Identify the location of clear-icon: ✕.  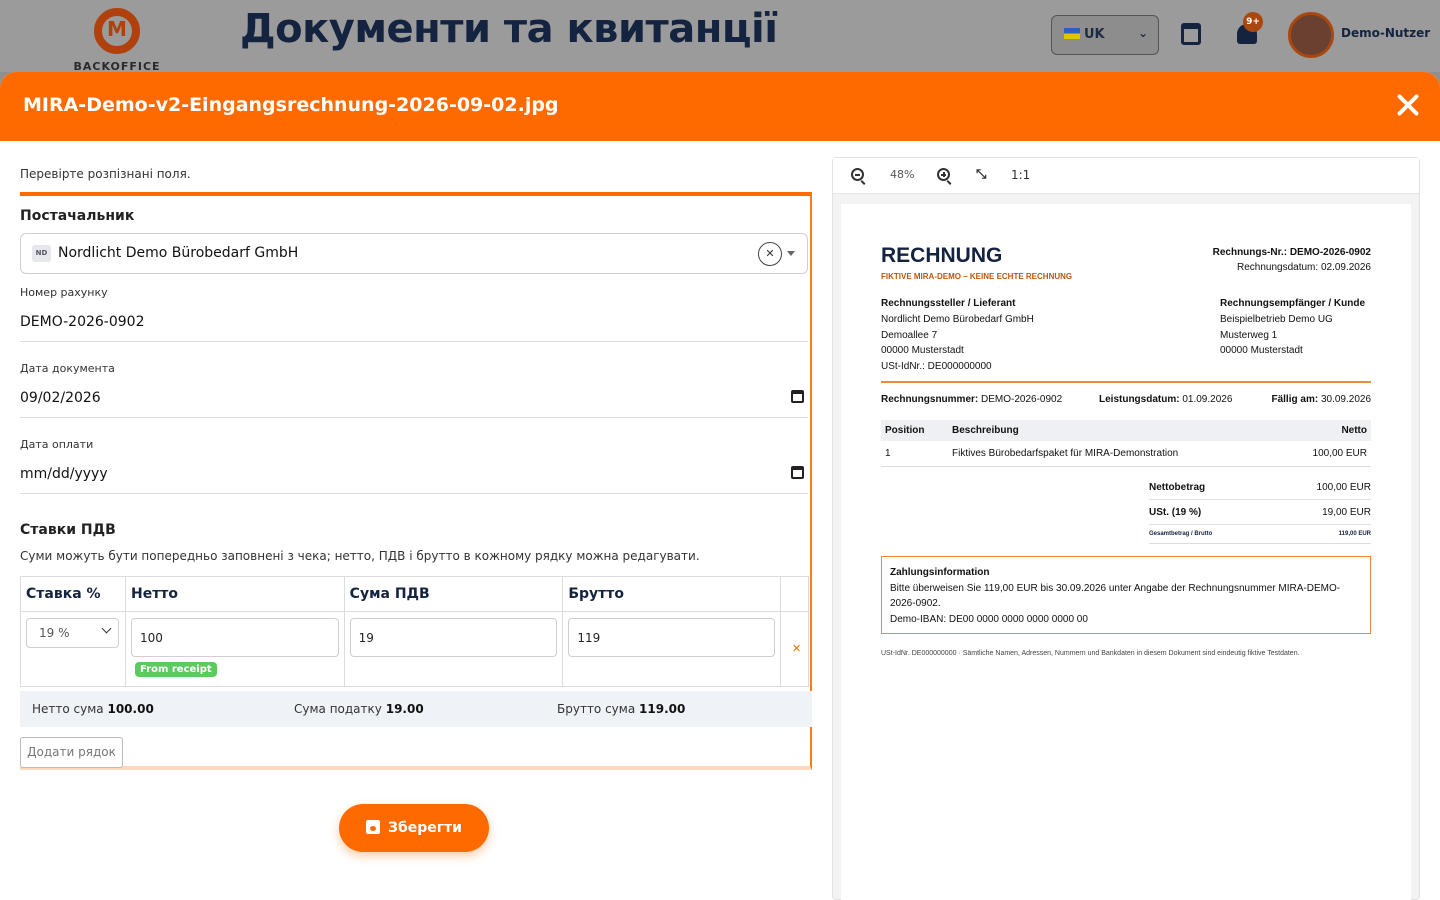
(770, 254).